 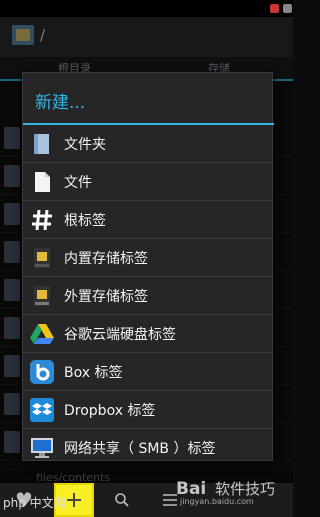 I want to click on menu-item-label: Dropbox 标签, so click(x=110, y=411).